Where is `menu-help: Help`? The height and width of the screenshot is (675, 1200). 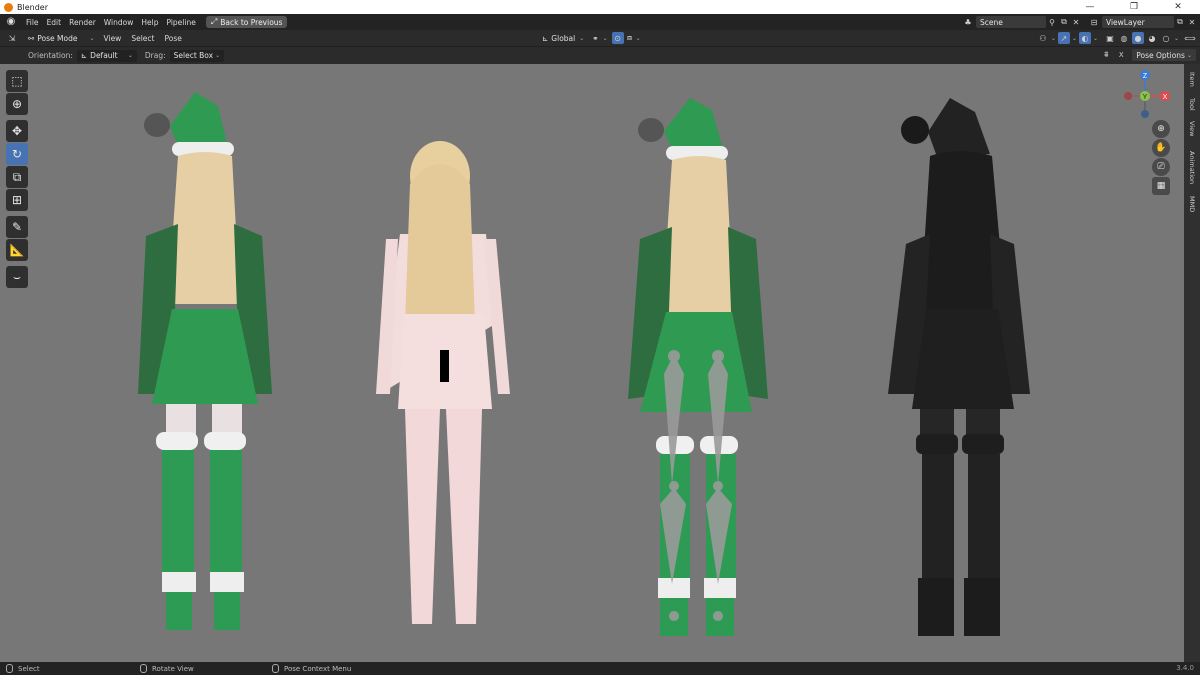 menu-help: Help is located at coordinates (149, 22).